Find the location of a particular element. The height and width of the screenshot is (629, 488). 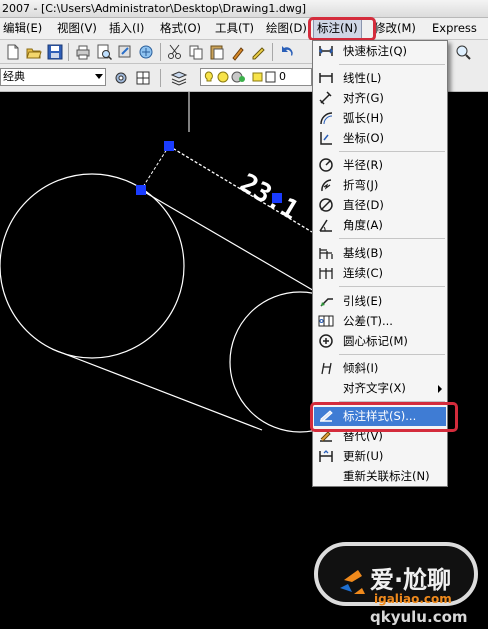

standard-toolbar-overflow is located at coordinates (468, 52).